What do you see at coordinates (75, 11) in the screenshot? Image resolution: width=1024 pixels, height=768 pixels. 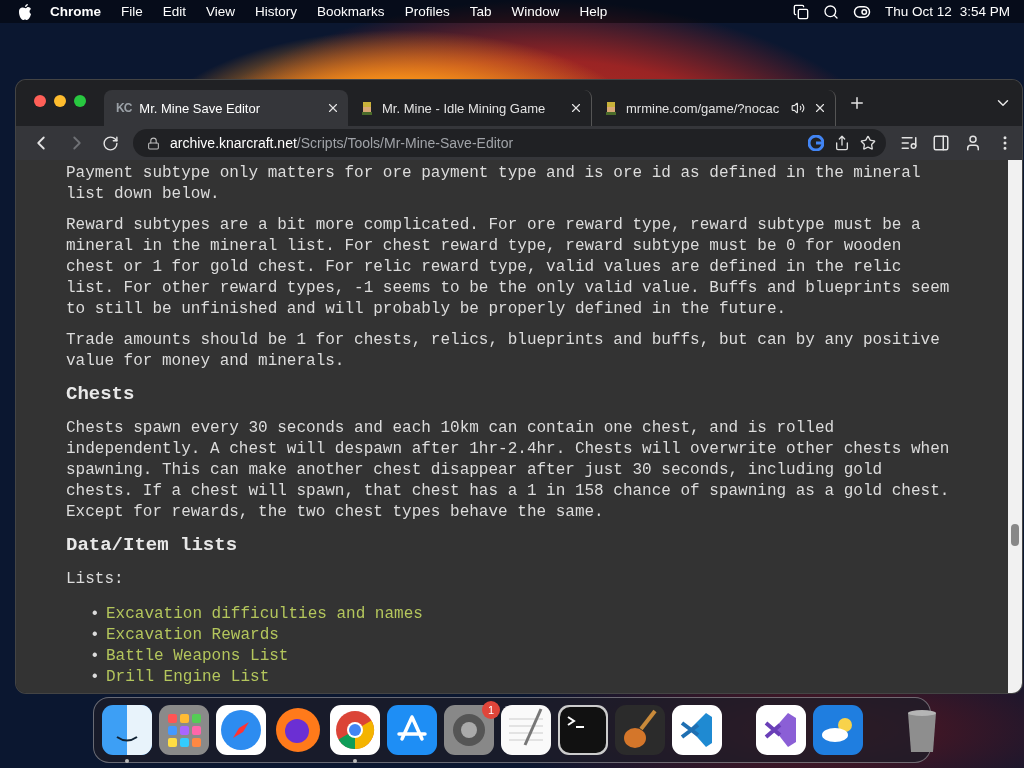 I see `app-menu: Chrome` at bounding box center [75, 11].